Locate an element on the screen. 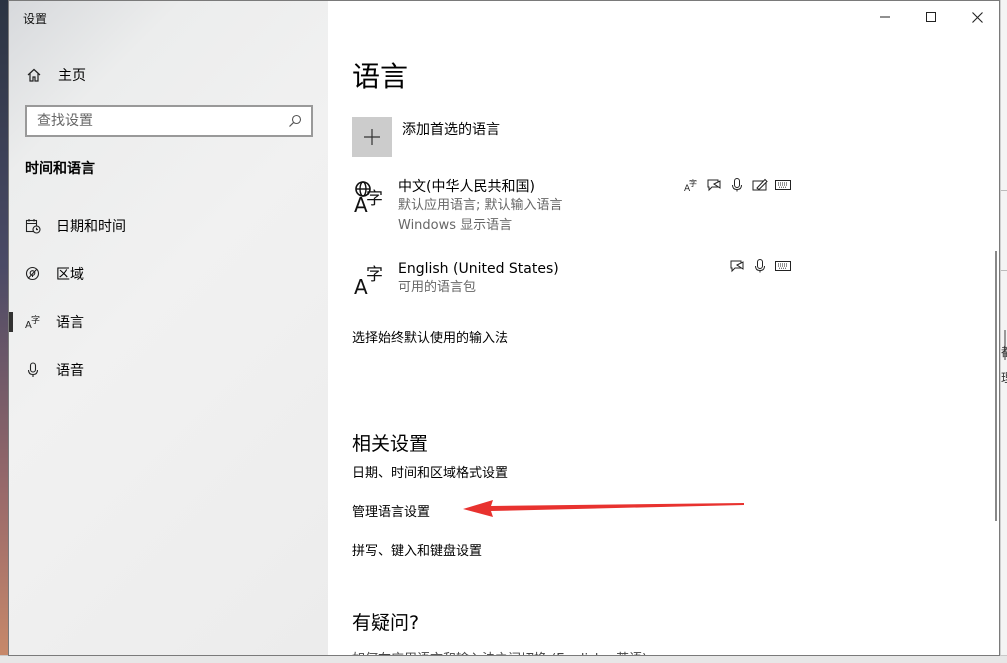  plus-icon is located at coordinates (372, 137).